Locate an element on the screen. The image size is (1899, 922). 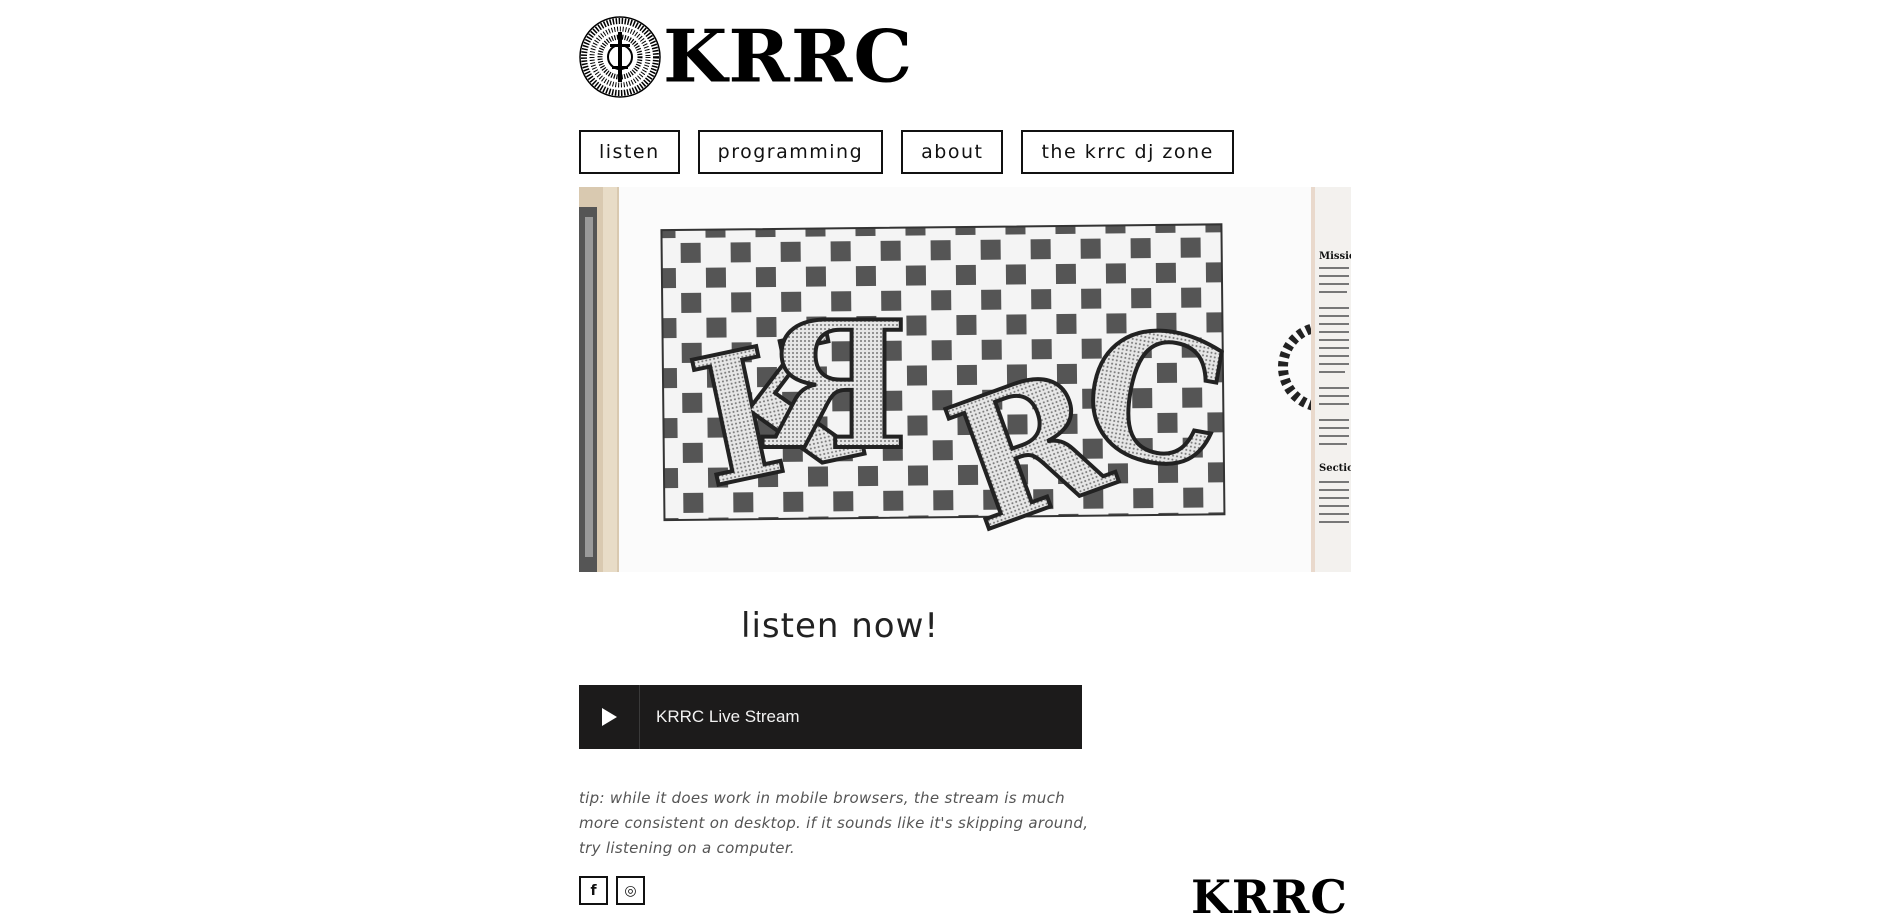
footer-logo: KRRC is located at coordinates (1269, 897).